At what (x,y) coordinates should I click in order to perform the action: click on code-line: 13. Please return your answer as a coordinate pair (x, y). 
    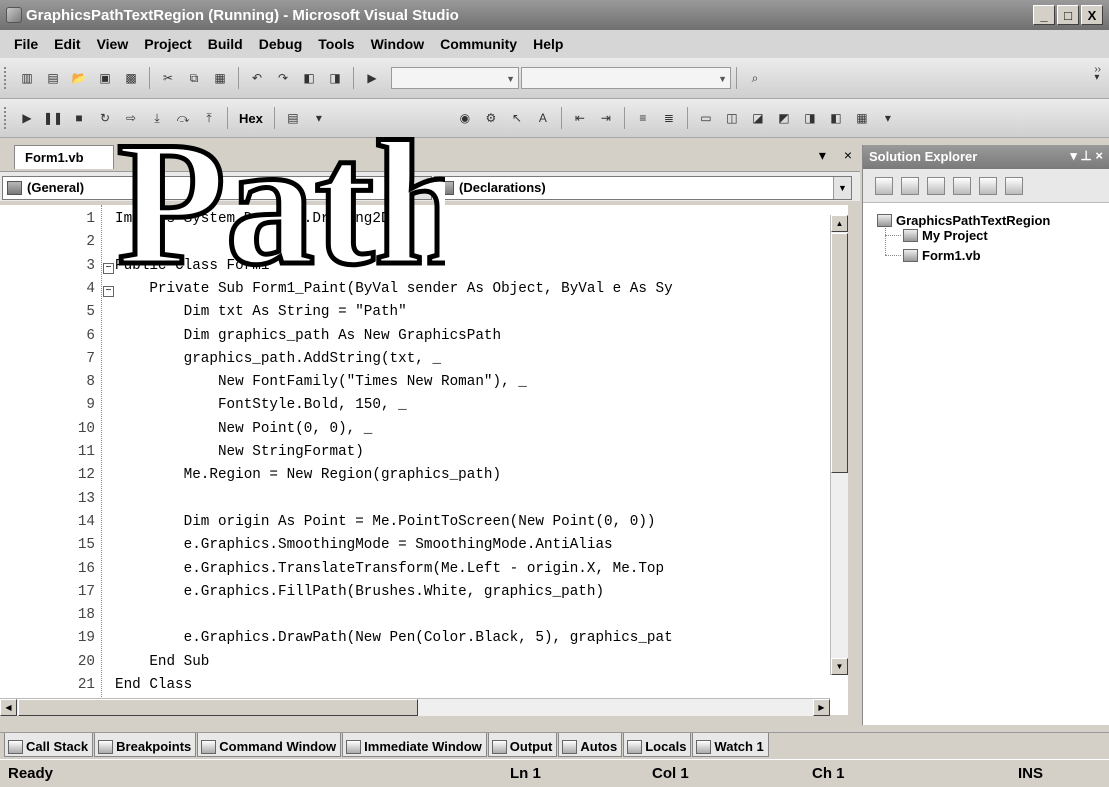
    Looking at the image, I should click on (424, 502).